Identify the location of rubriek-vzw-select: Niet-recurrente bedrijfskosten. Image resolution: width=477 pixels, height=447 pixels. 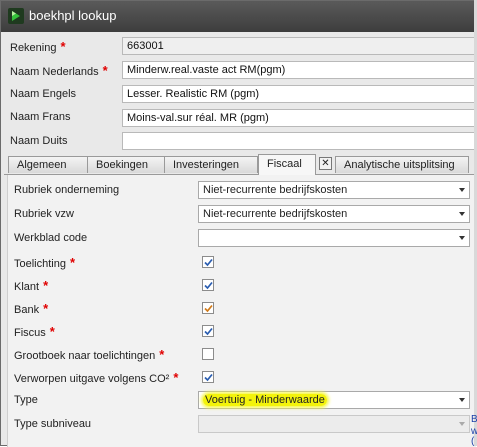
(334, 214).